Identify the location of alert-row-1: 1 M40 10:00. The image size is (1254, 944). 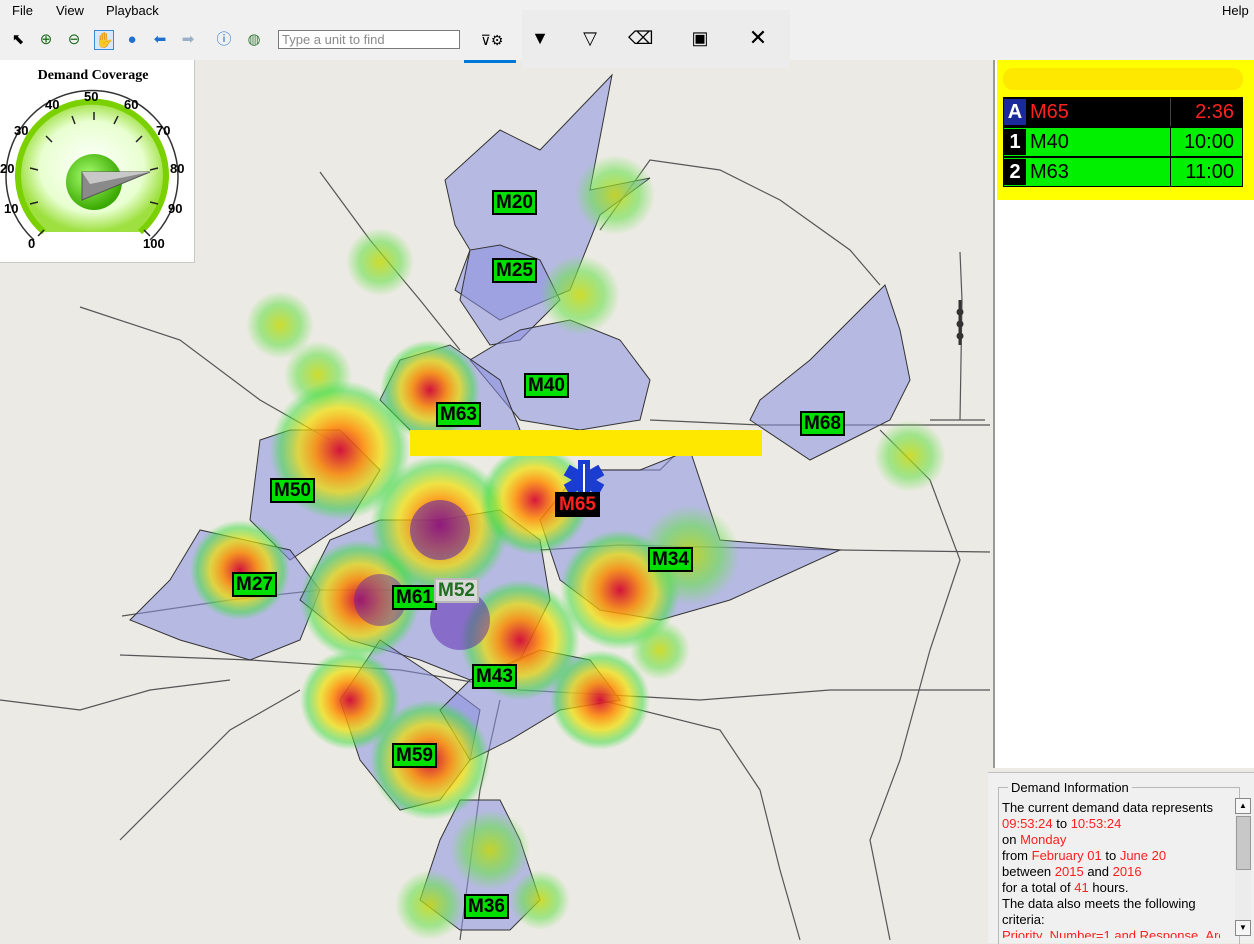
(1123, 142).